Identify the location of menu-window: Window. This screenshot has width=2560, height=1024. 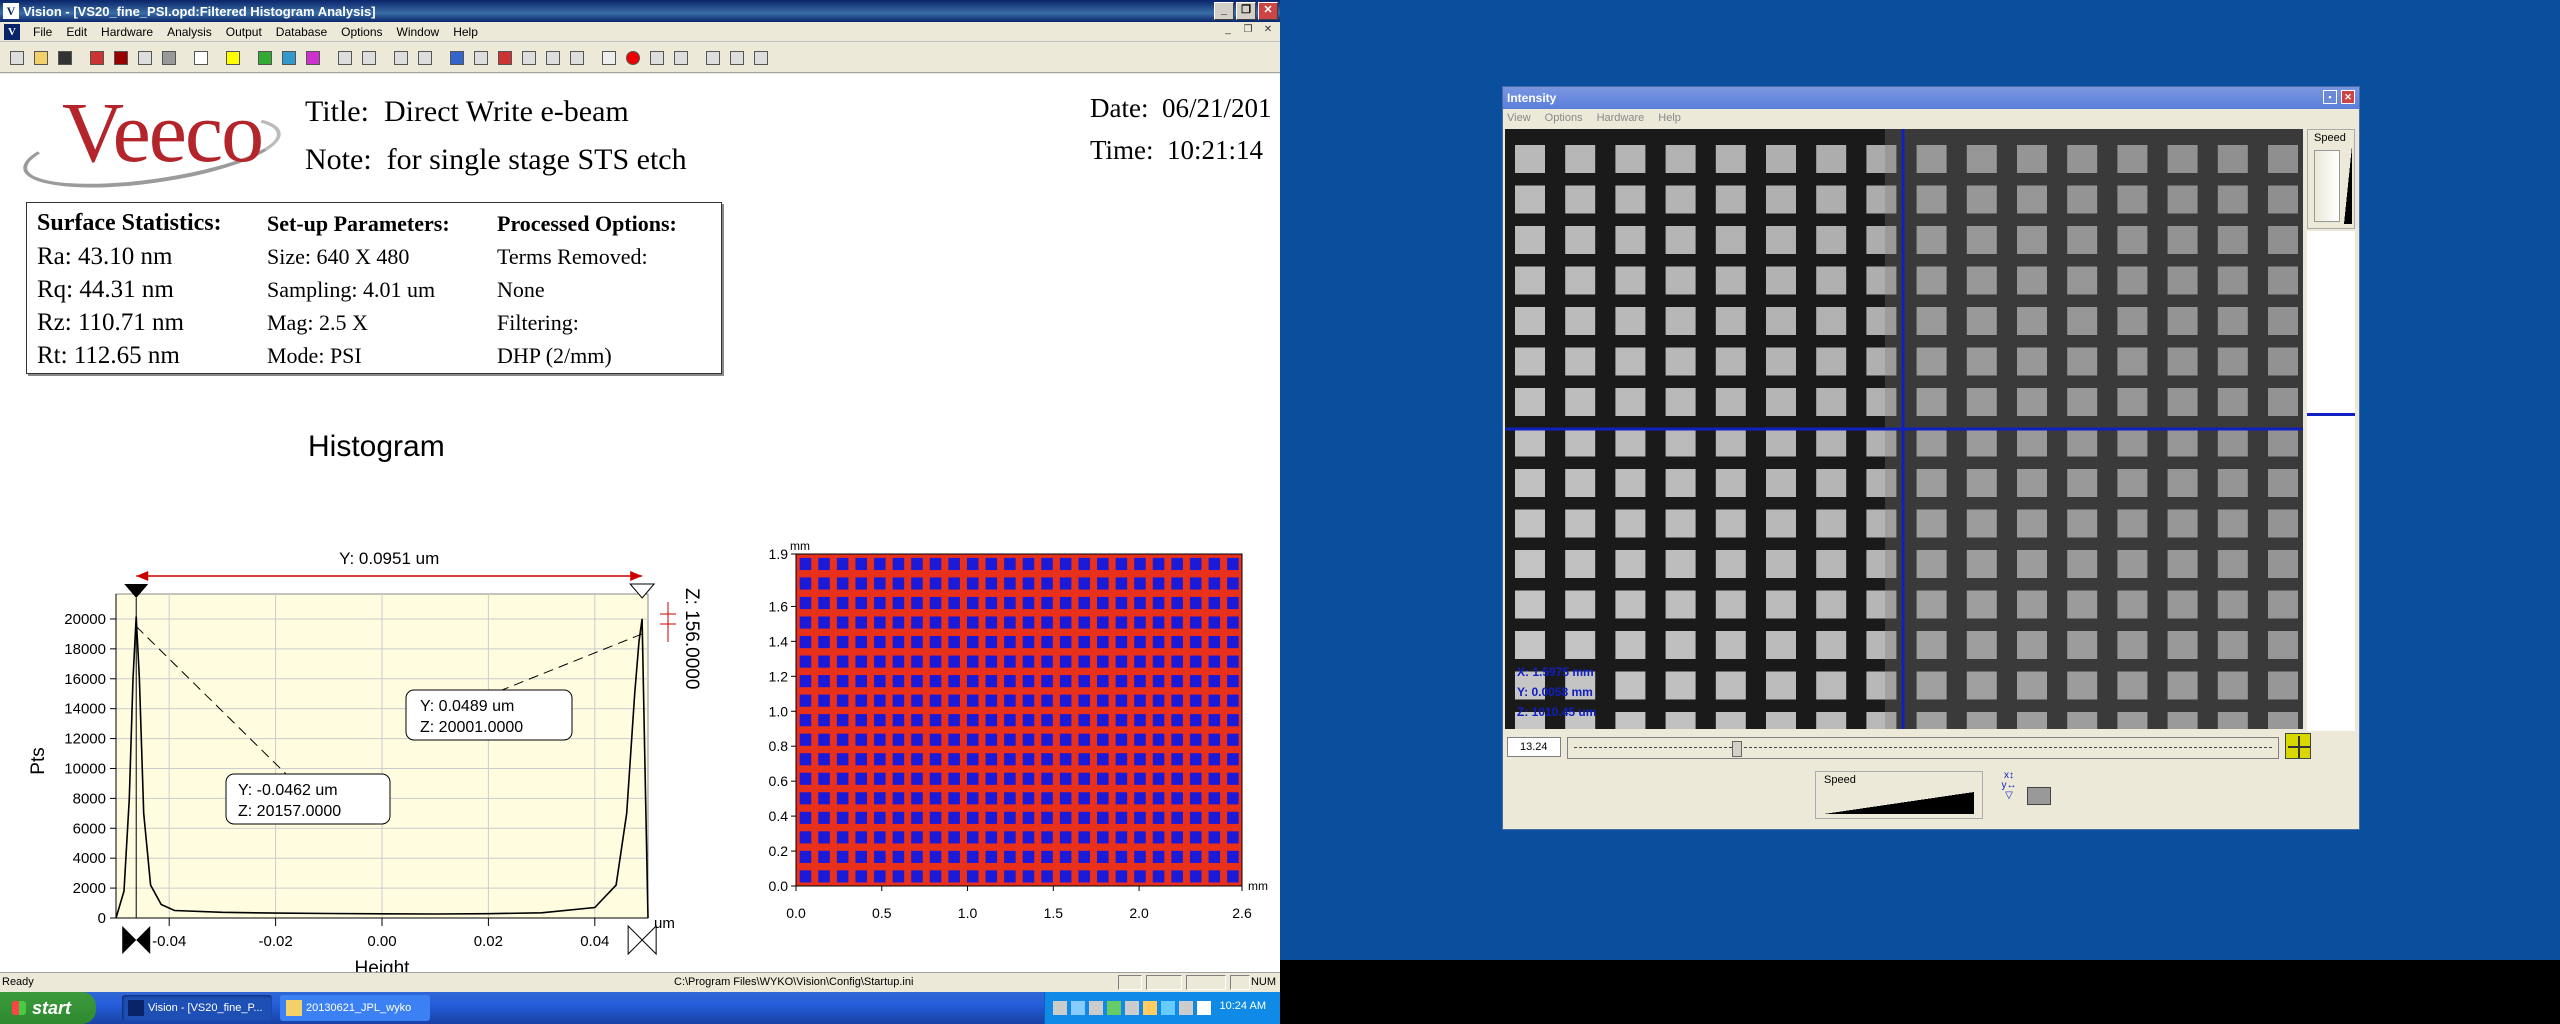
(418, 32).